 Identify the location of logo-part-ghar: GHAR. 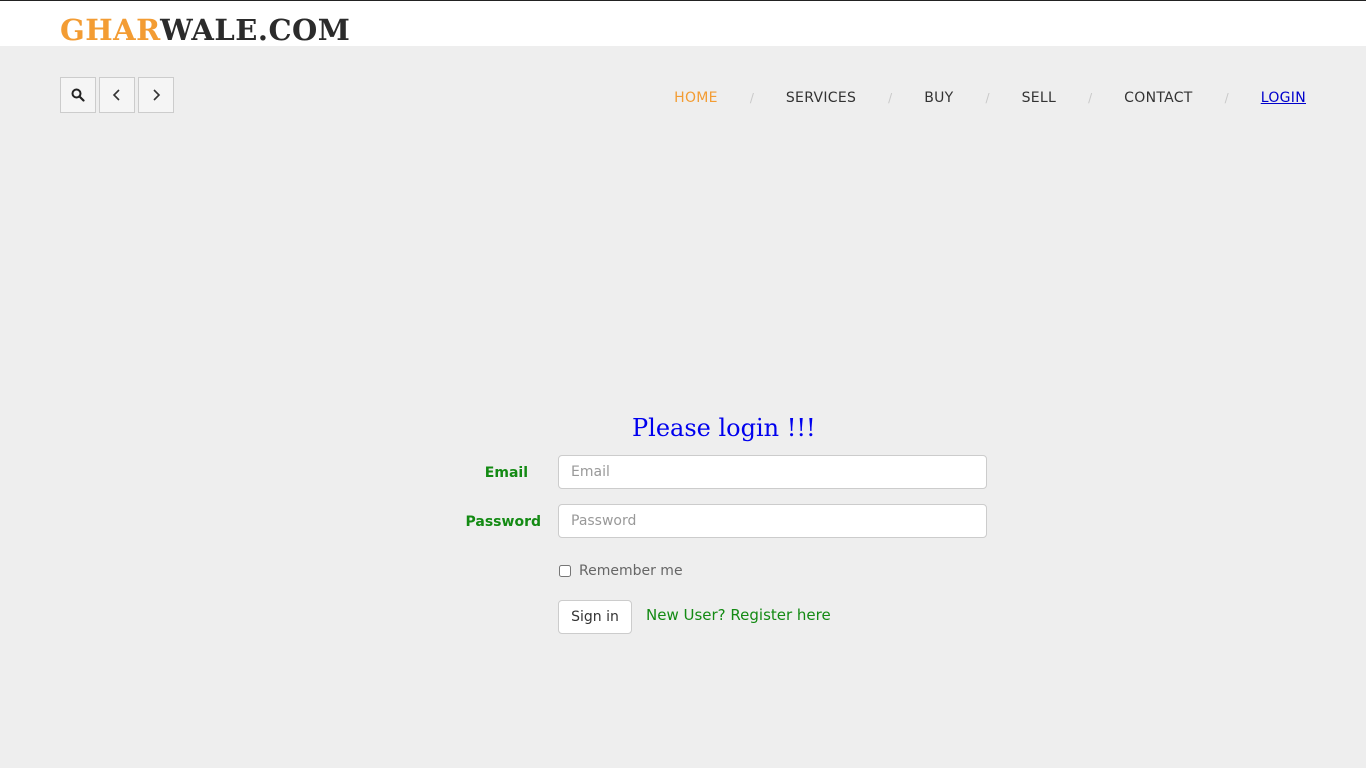
(110, 30).